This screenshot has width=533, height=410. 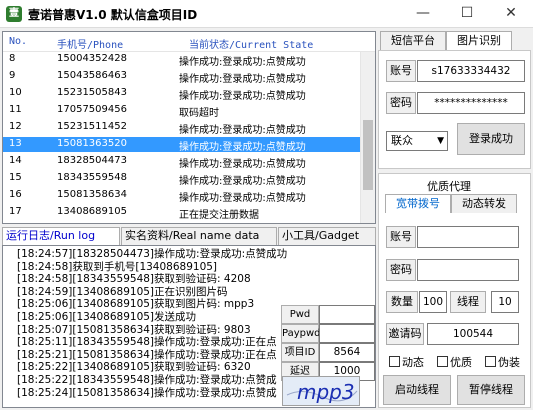 I want to click on close-button: ✕, so click(x=511, y=14).